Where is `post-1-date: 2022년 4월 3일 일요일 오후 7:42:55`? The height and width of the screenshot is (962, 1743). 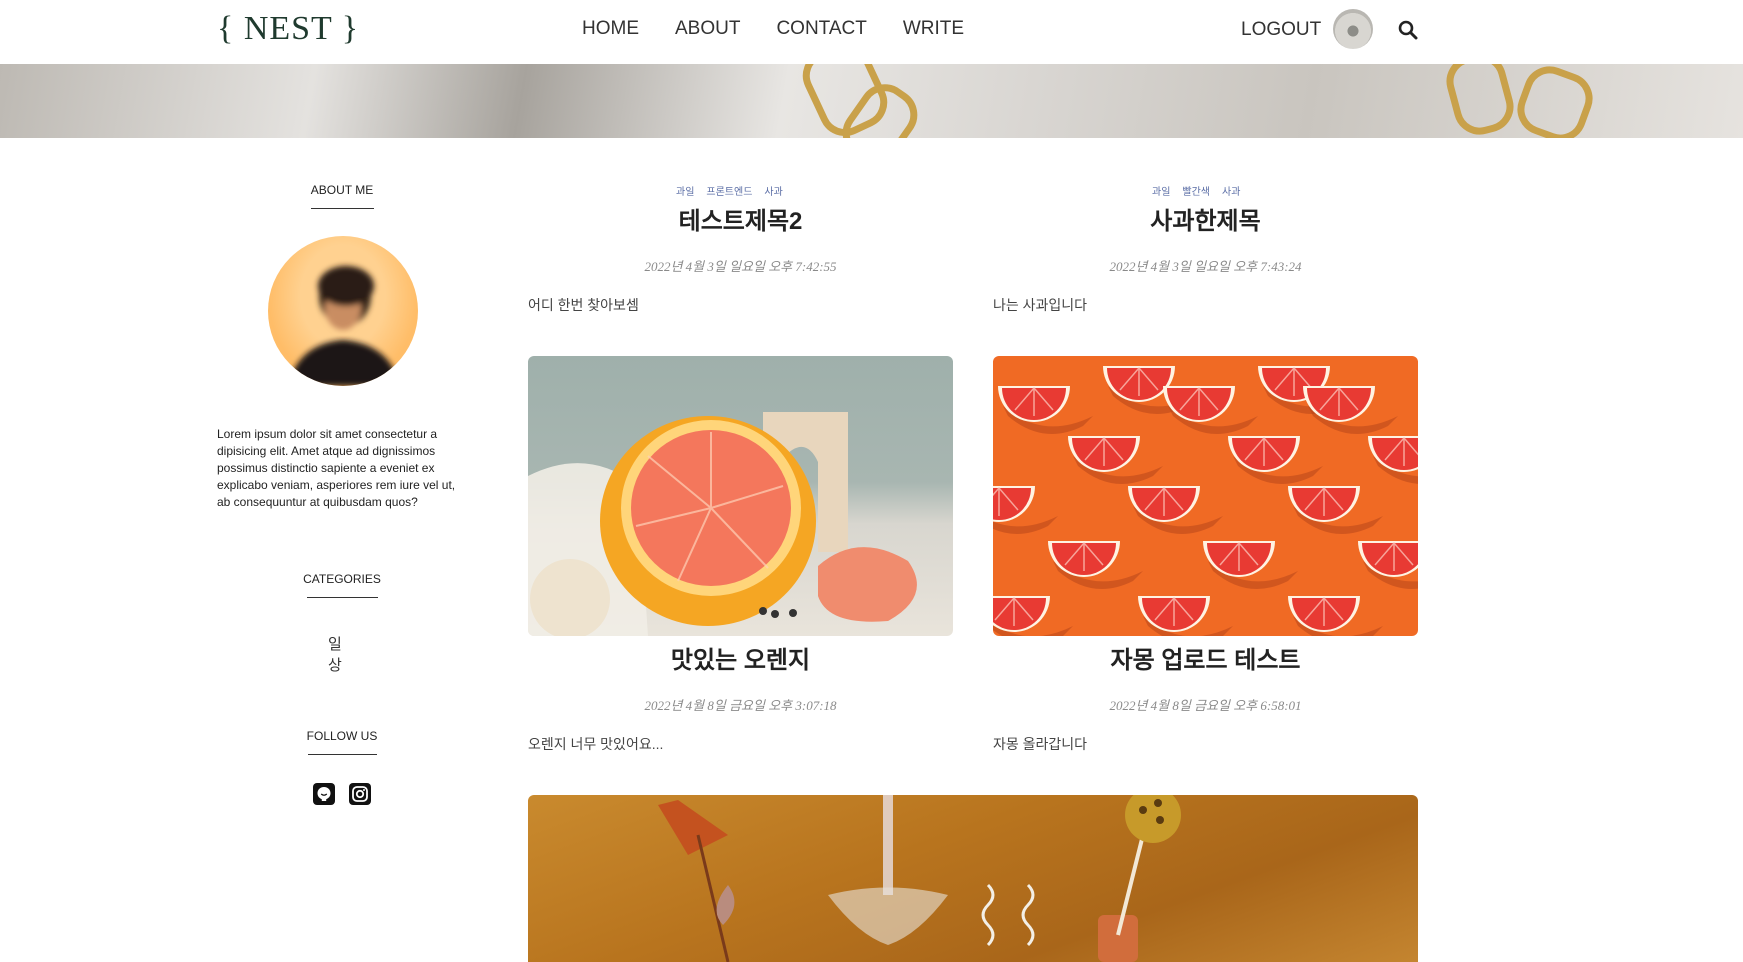
post-1-date: 2022년 4월 3일 일요일 오후 7:42:55 is located at coordinates (740, 266).